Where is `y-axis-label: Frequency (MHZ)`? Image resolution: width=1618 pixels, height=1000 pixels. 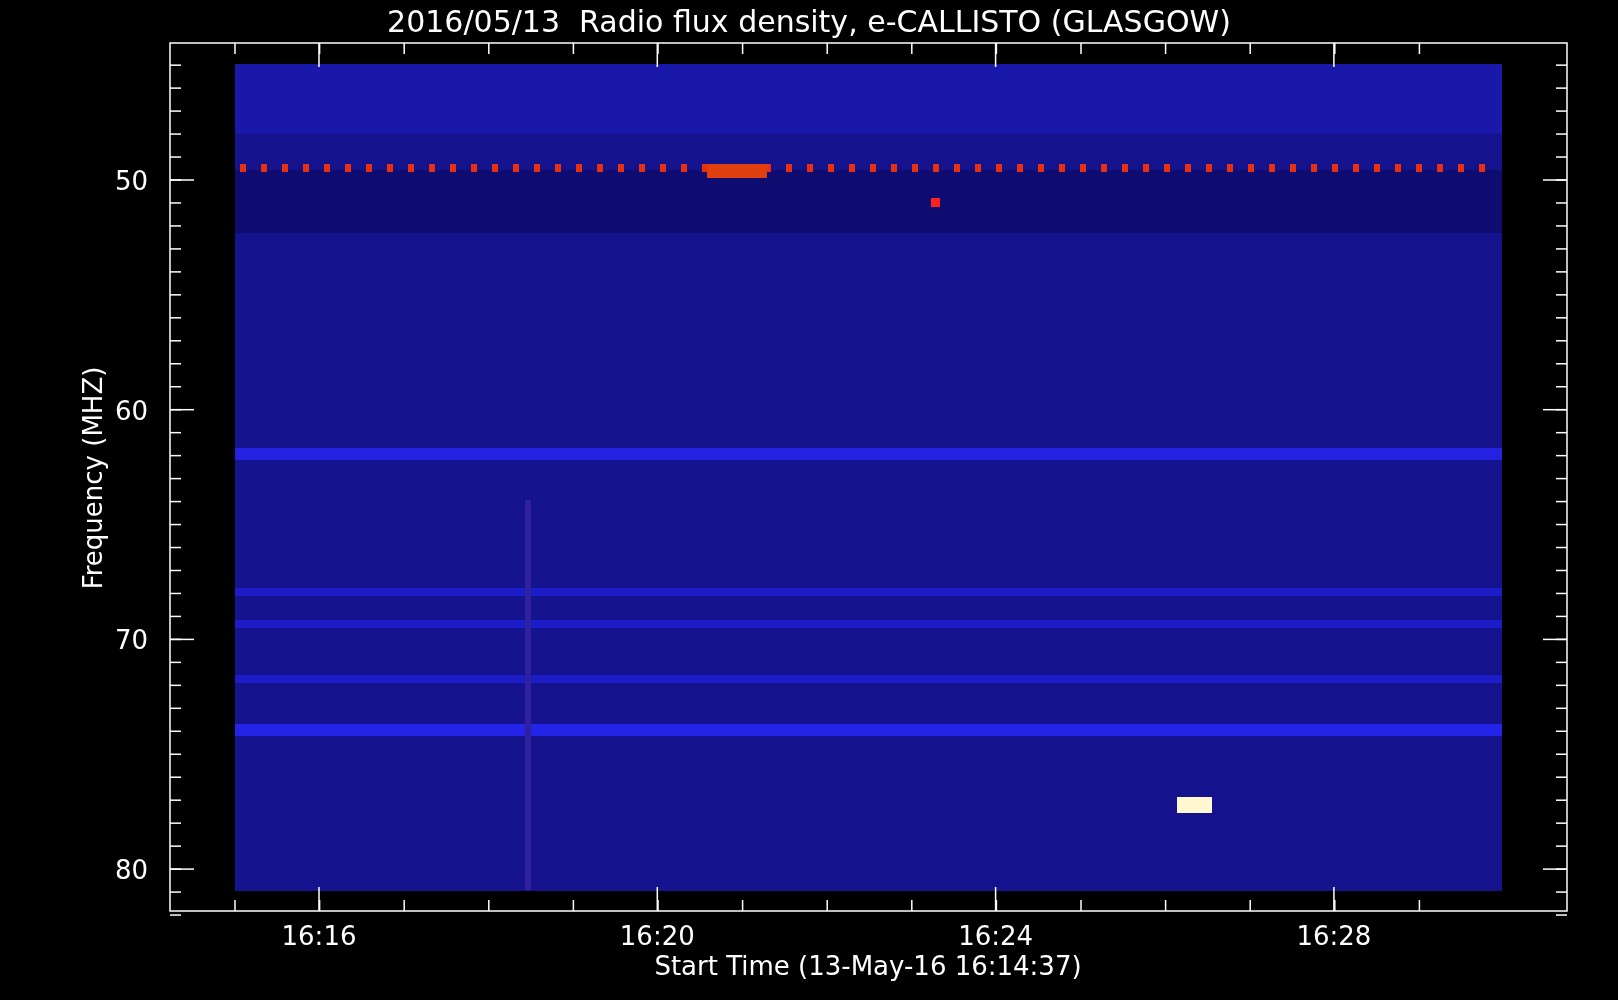 y-axis-label: Frequency (MHZ) is located at coordinates (93, 478).